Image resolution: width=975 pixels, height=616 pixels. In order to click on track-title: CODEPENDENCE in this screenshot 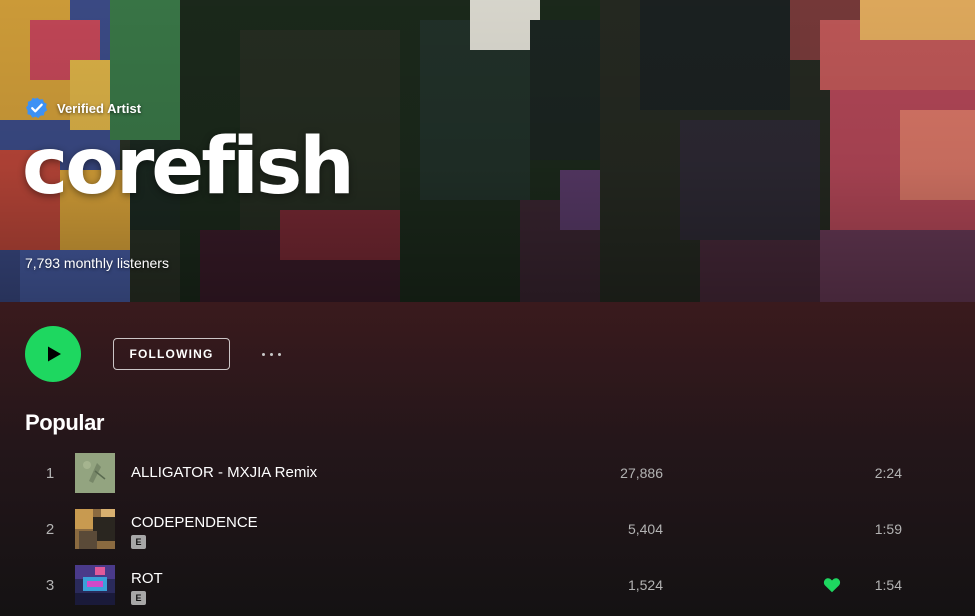, I will do `click(194, 522)`.